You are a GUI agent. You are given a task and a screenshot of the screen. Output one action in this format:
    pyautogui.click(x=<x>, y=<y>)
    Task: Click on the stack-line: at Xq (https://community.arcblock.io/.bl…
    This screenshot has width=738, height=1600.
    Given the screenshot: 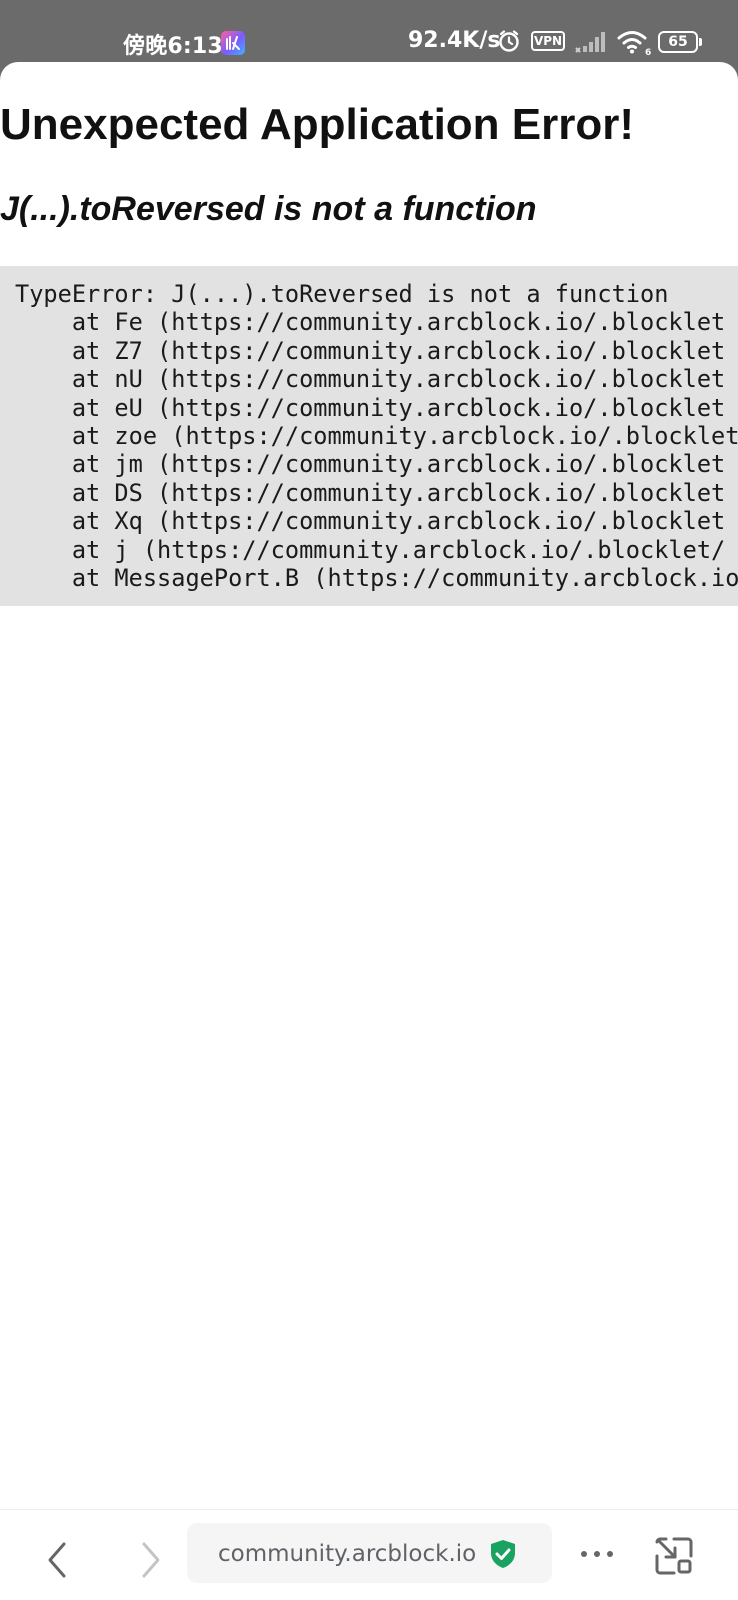 What is the action you would take?
    pyautogui.click(x=370, y=521)
    